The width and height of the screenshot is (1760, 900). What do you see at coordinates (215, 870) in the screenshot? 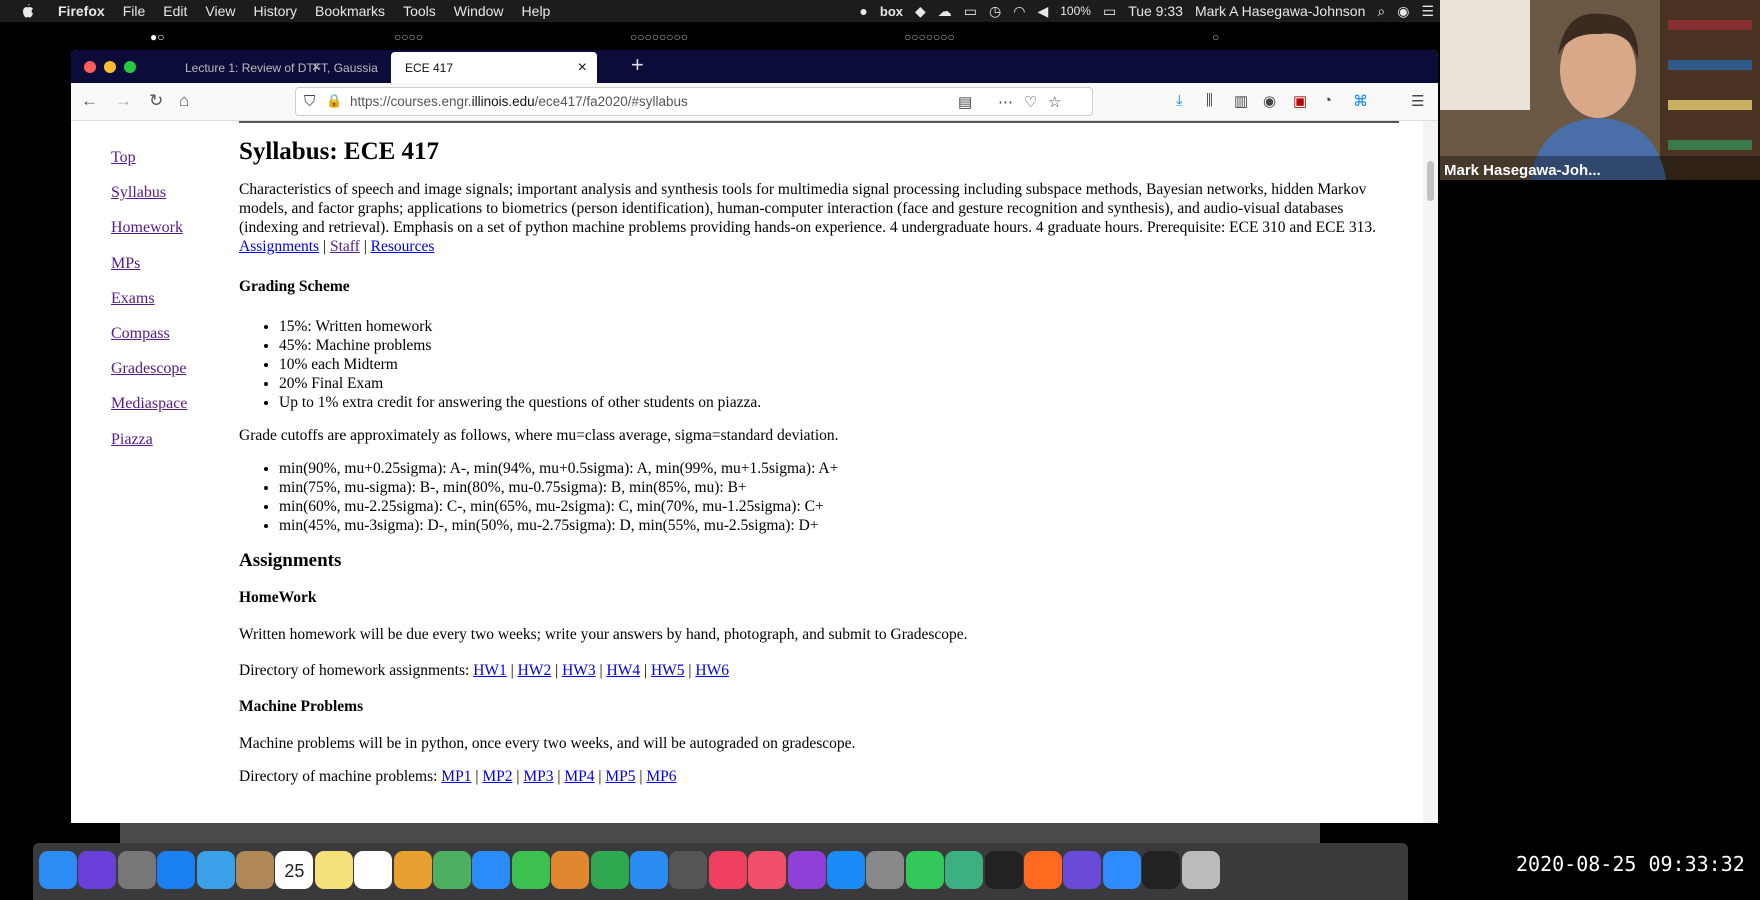
I see `preview-icon` at bounding box center [215, 870].